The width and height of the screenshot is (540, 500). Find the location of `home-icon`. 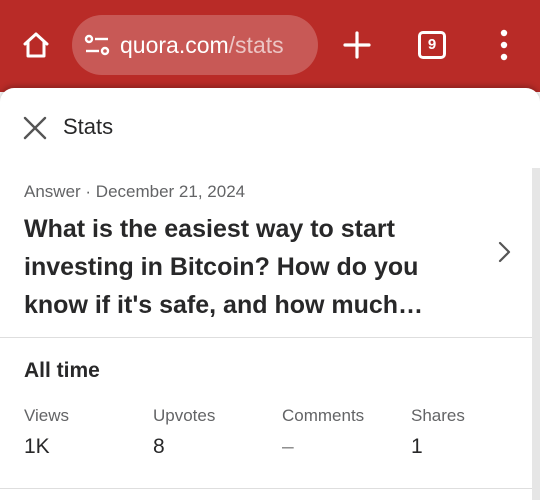

home-icon is located at coordinates (36, 45).